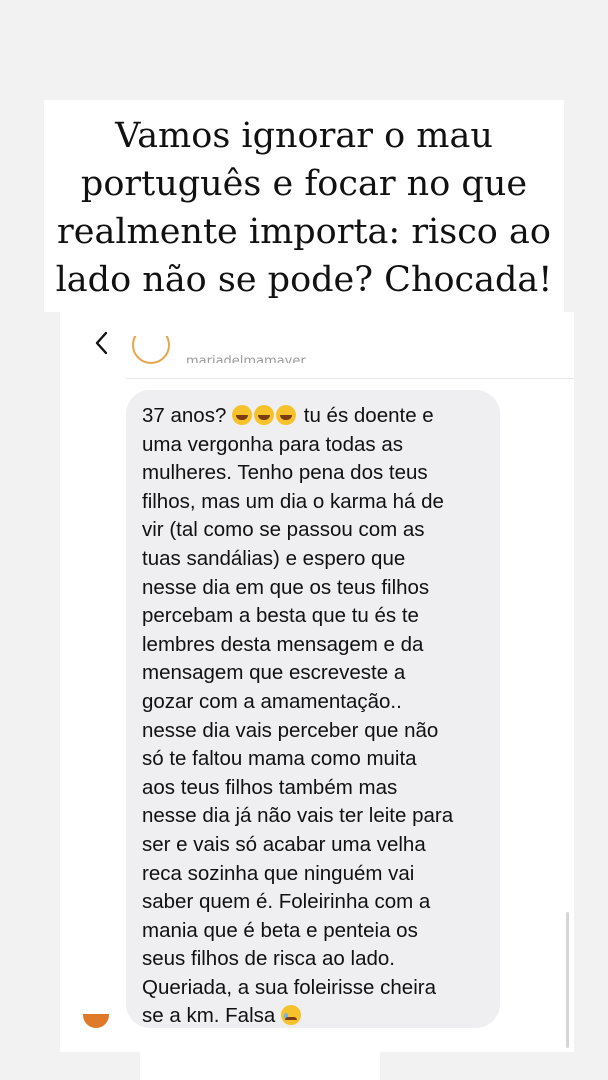 This screenshot has width=608, height=1080. Describe the element at coordinates (268, 959) in the screenshot. I see `message-line: seus filhos de risca ao lado.` at that location.